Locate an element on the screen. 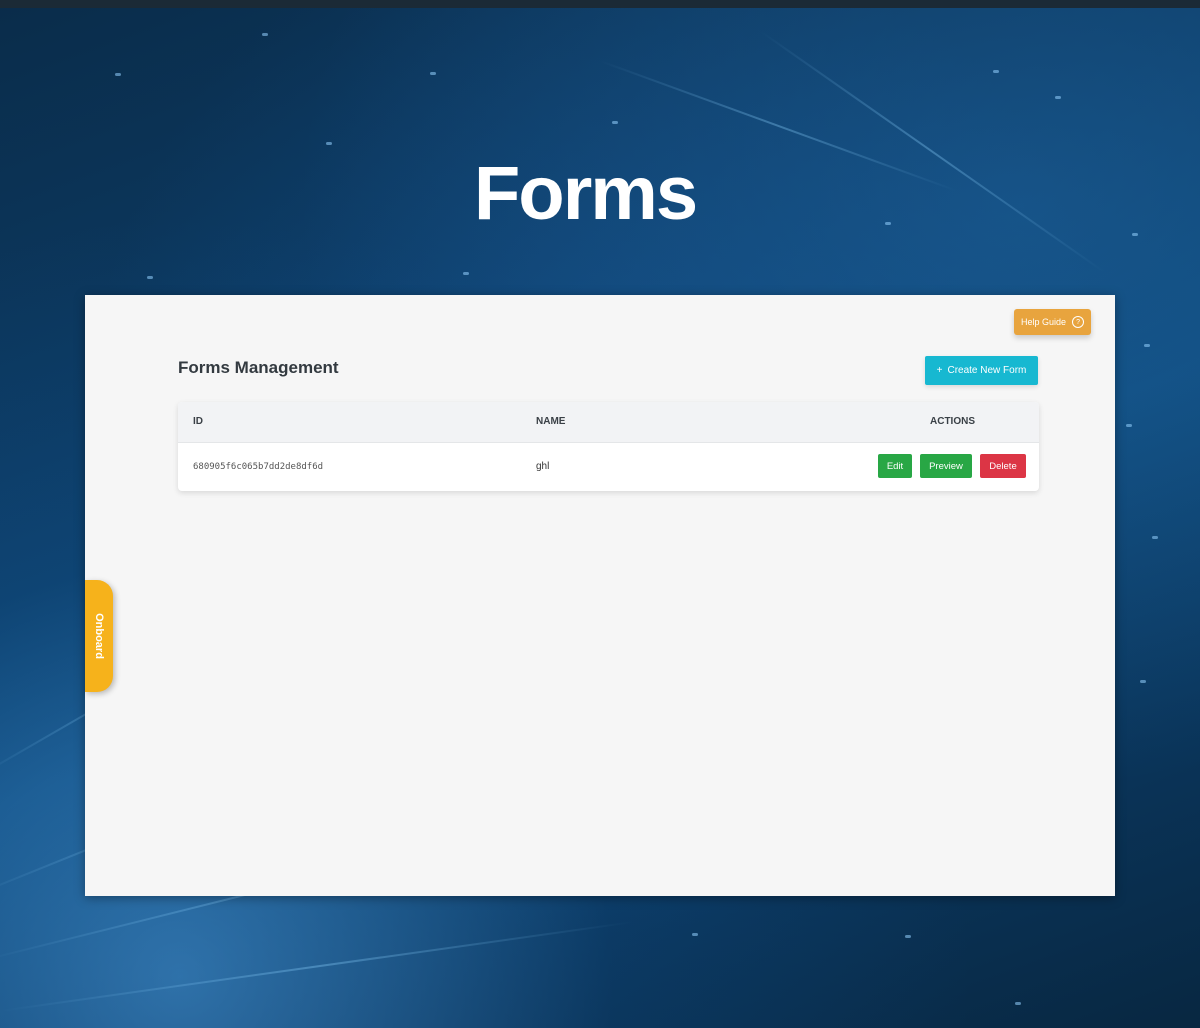 Image resolution: width=1200 pixels, height=1028 pixels. create-new-form-label: Create New Form is located at coordinates (987, 370).